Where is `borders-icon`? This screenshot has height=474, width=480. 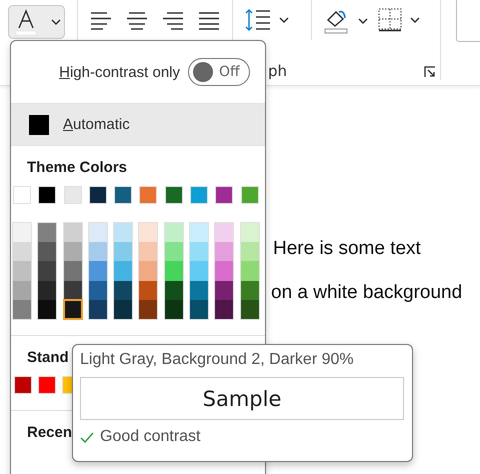 borders-icon is located at coordinates (390, 20).